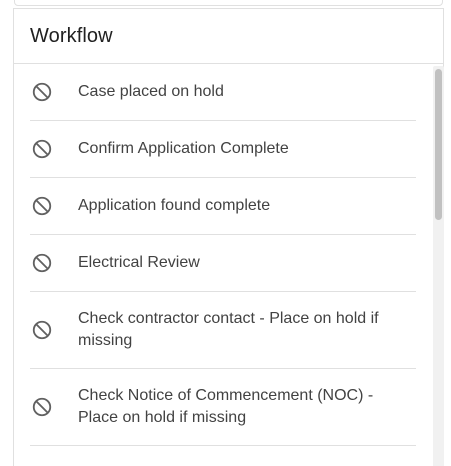 Image resolution: width=451 pixels, height=466 pixels. What do you see at coordinates (151, 91) in the screenshot?
I see `workflow-item-label: Case placed on hold` at bounding box center [151, 91].